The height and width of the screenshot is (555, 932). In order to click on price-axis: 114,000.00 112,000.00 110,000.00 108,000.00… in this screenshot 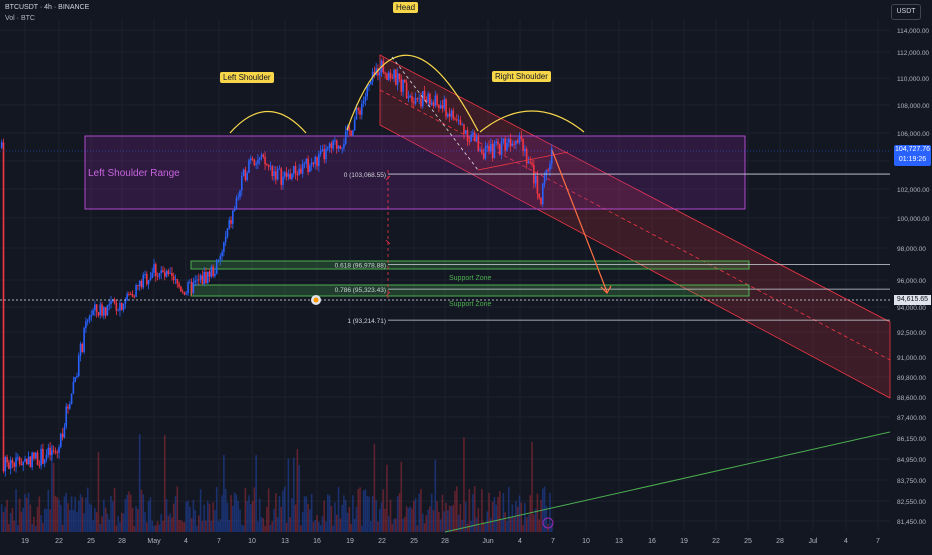, I will do `click(913, 277)`.